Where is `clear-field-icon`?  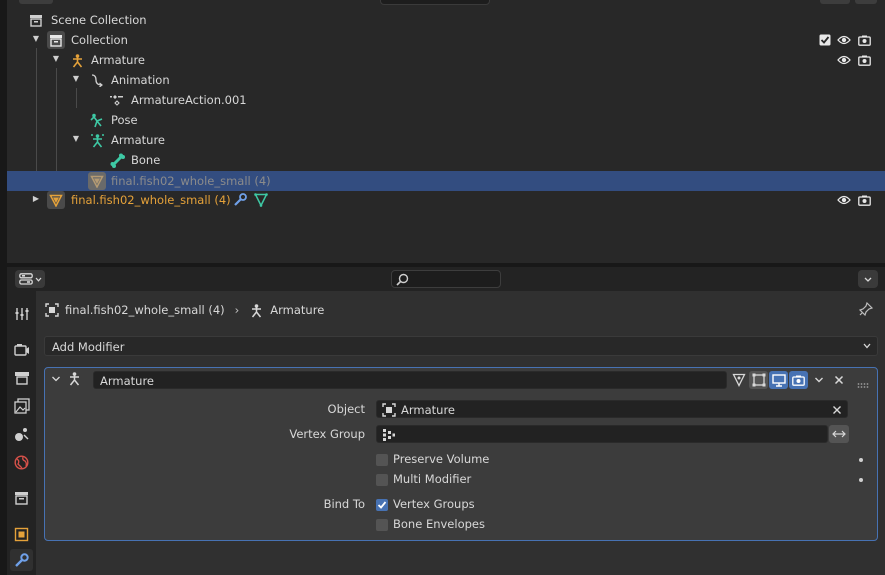 clear-field-icon is located at coordinates (837, 411).